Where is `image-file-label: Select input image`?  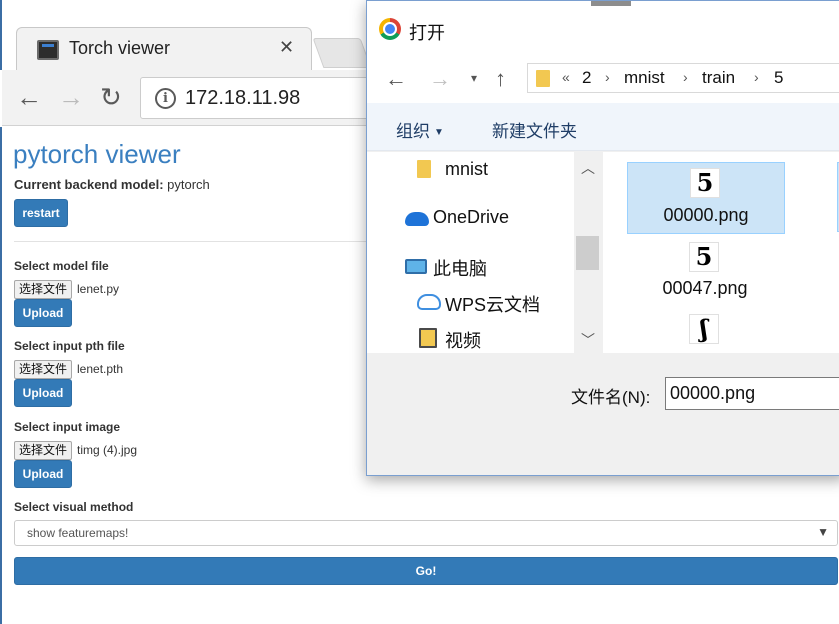 image-file-label: Select input image is located at coordinates (67, 427).